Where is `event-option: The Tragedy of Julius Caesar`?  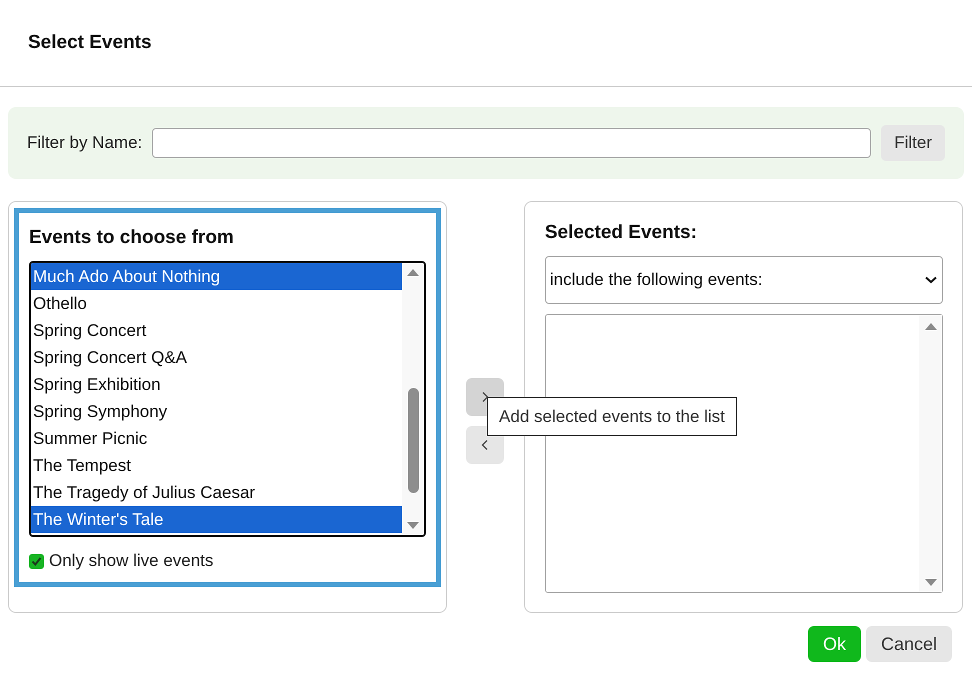
event-option: The Tragedy of Julius Caesar is located at coordinates (216, 492).